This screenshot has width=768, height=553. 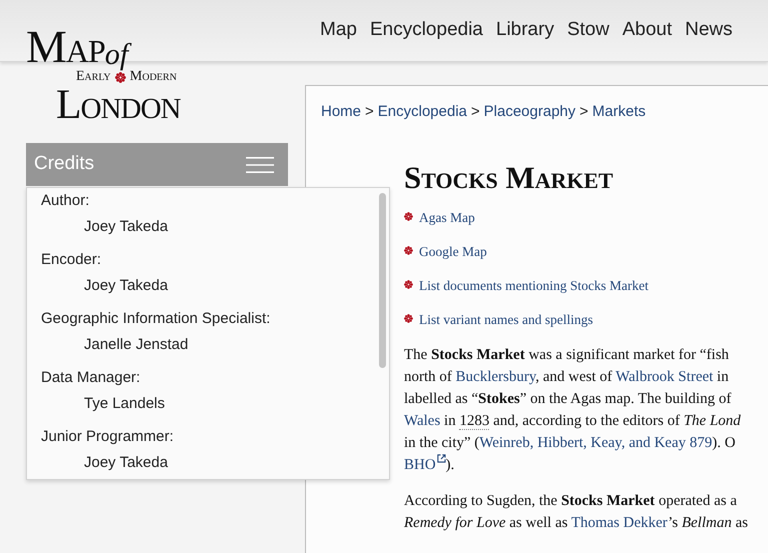 What do you see at coordinates (619, 111) in the screenshot?
I see `breadcrumb-link: Markets` at bounding box center [619, 111].